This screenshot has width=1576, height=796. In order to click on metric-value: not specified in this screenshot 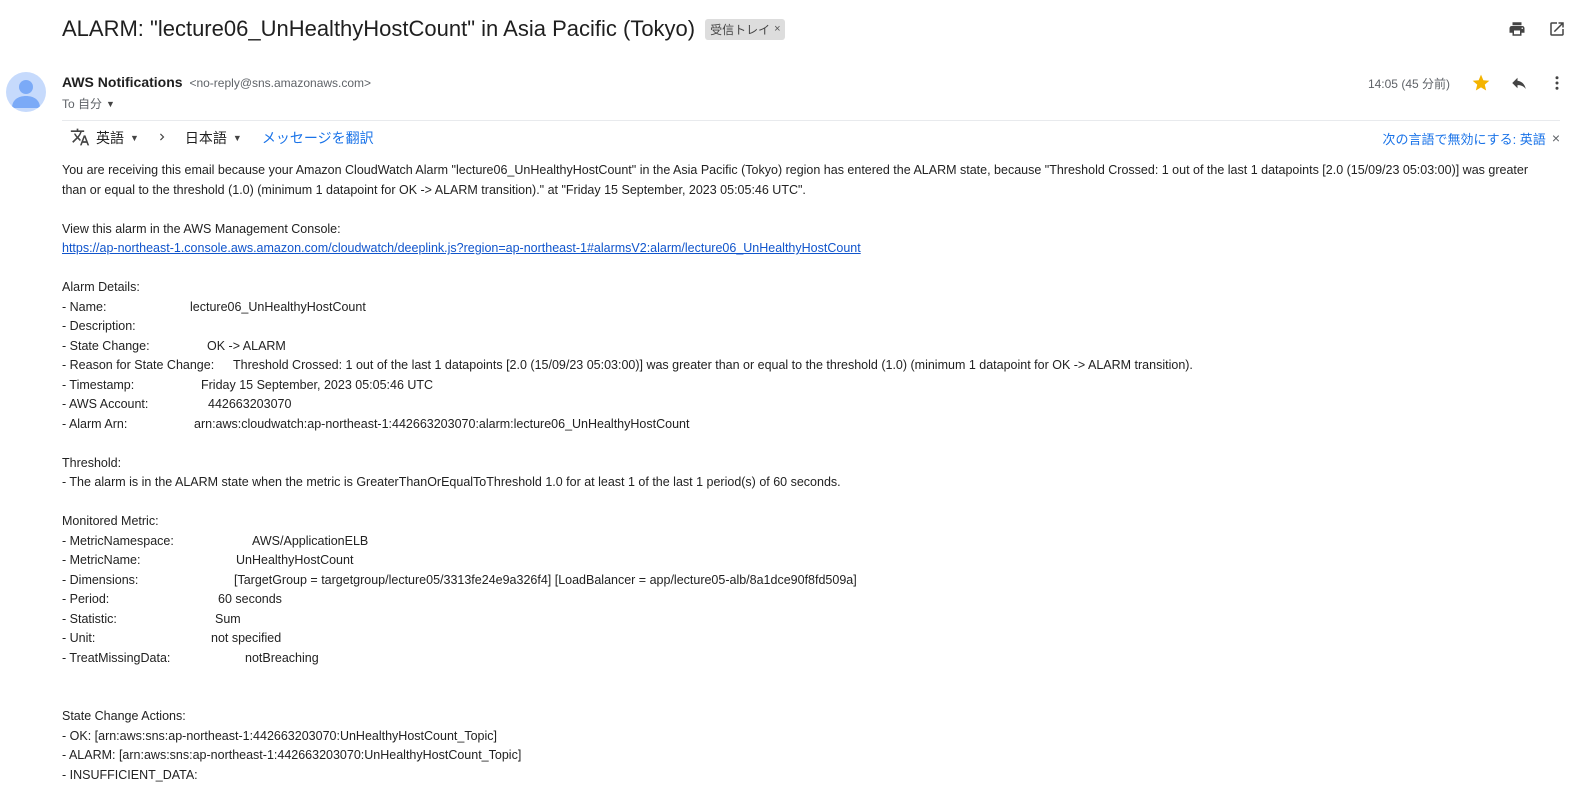, I will do `click(246, 638)`.